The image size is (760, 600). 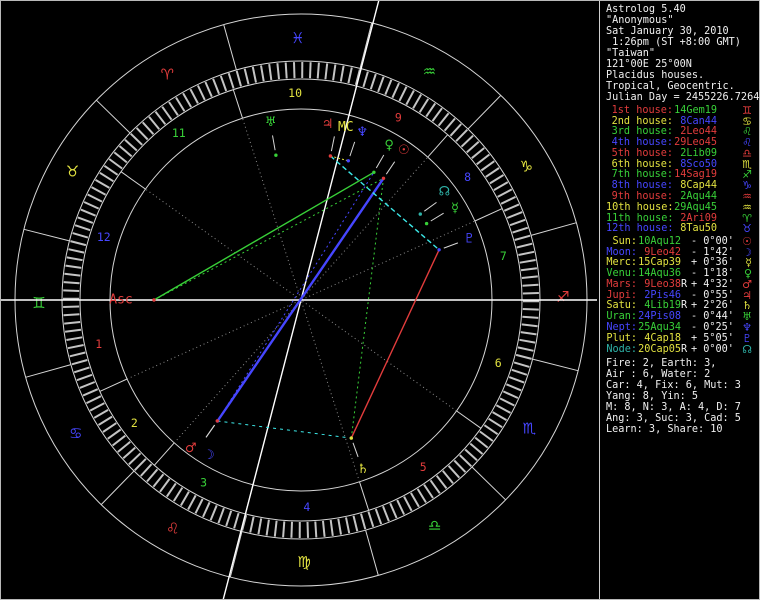 What do you see at coordinates (698, 229) in the screenshot?
I see `house-value: 8Tau50` at bounding box center [698, 229].